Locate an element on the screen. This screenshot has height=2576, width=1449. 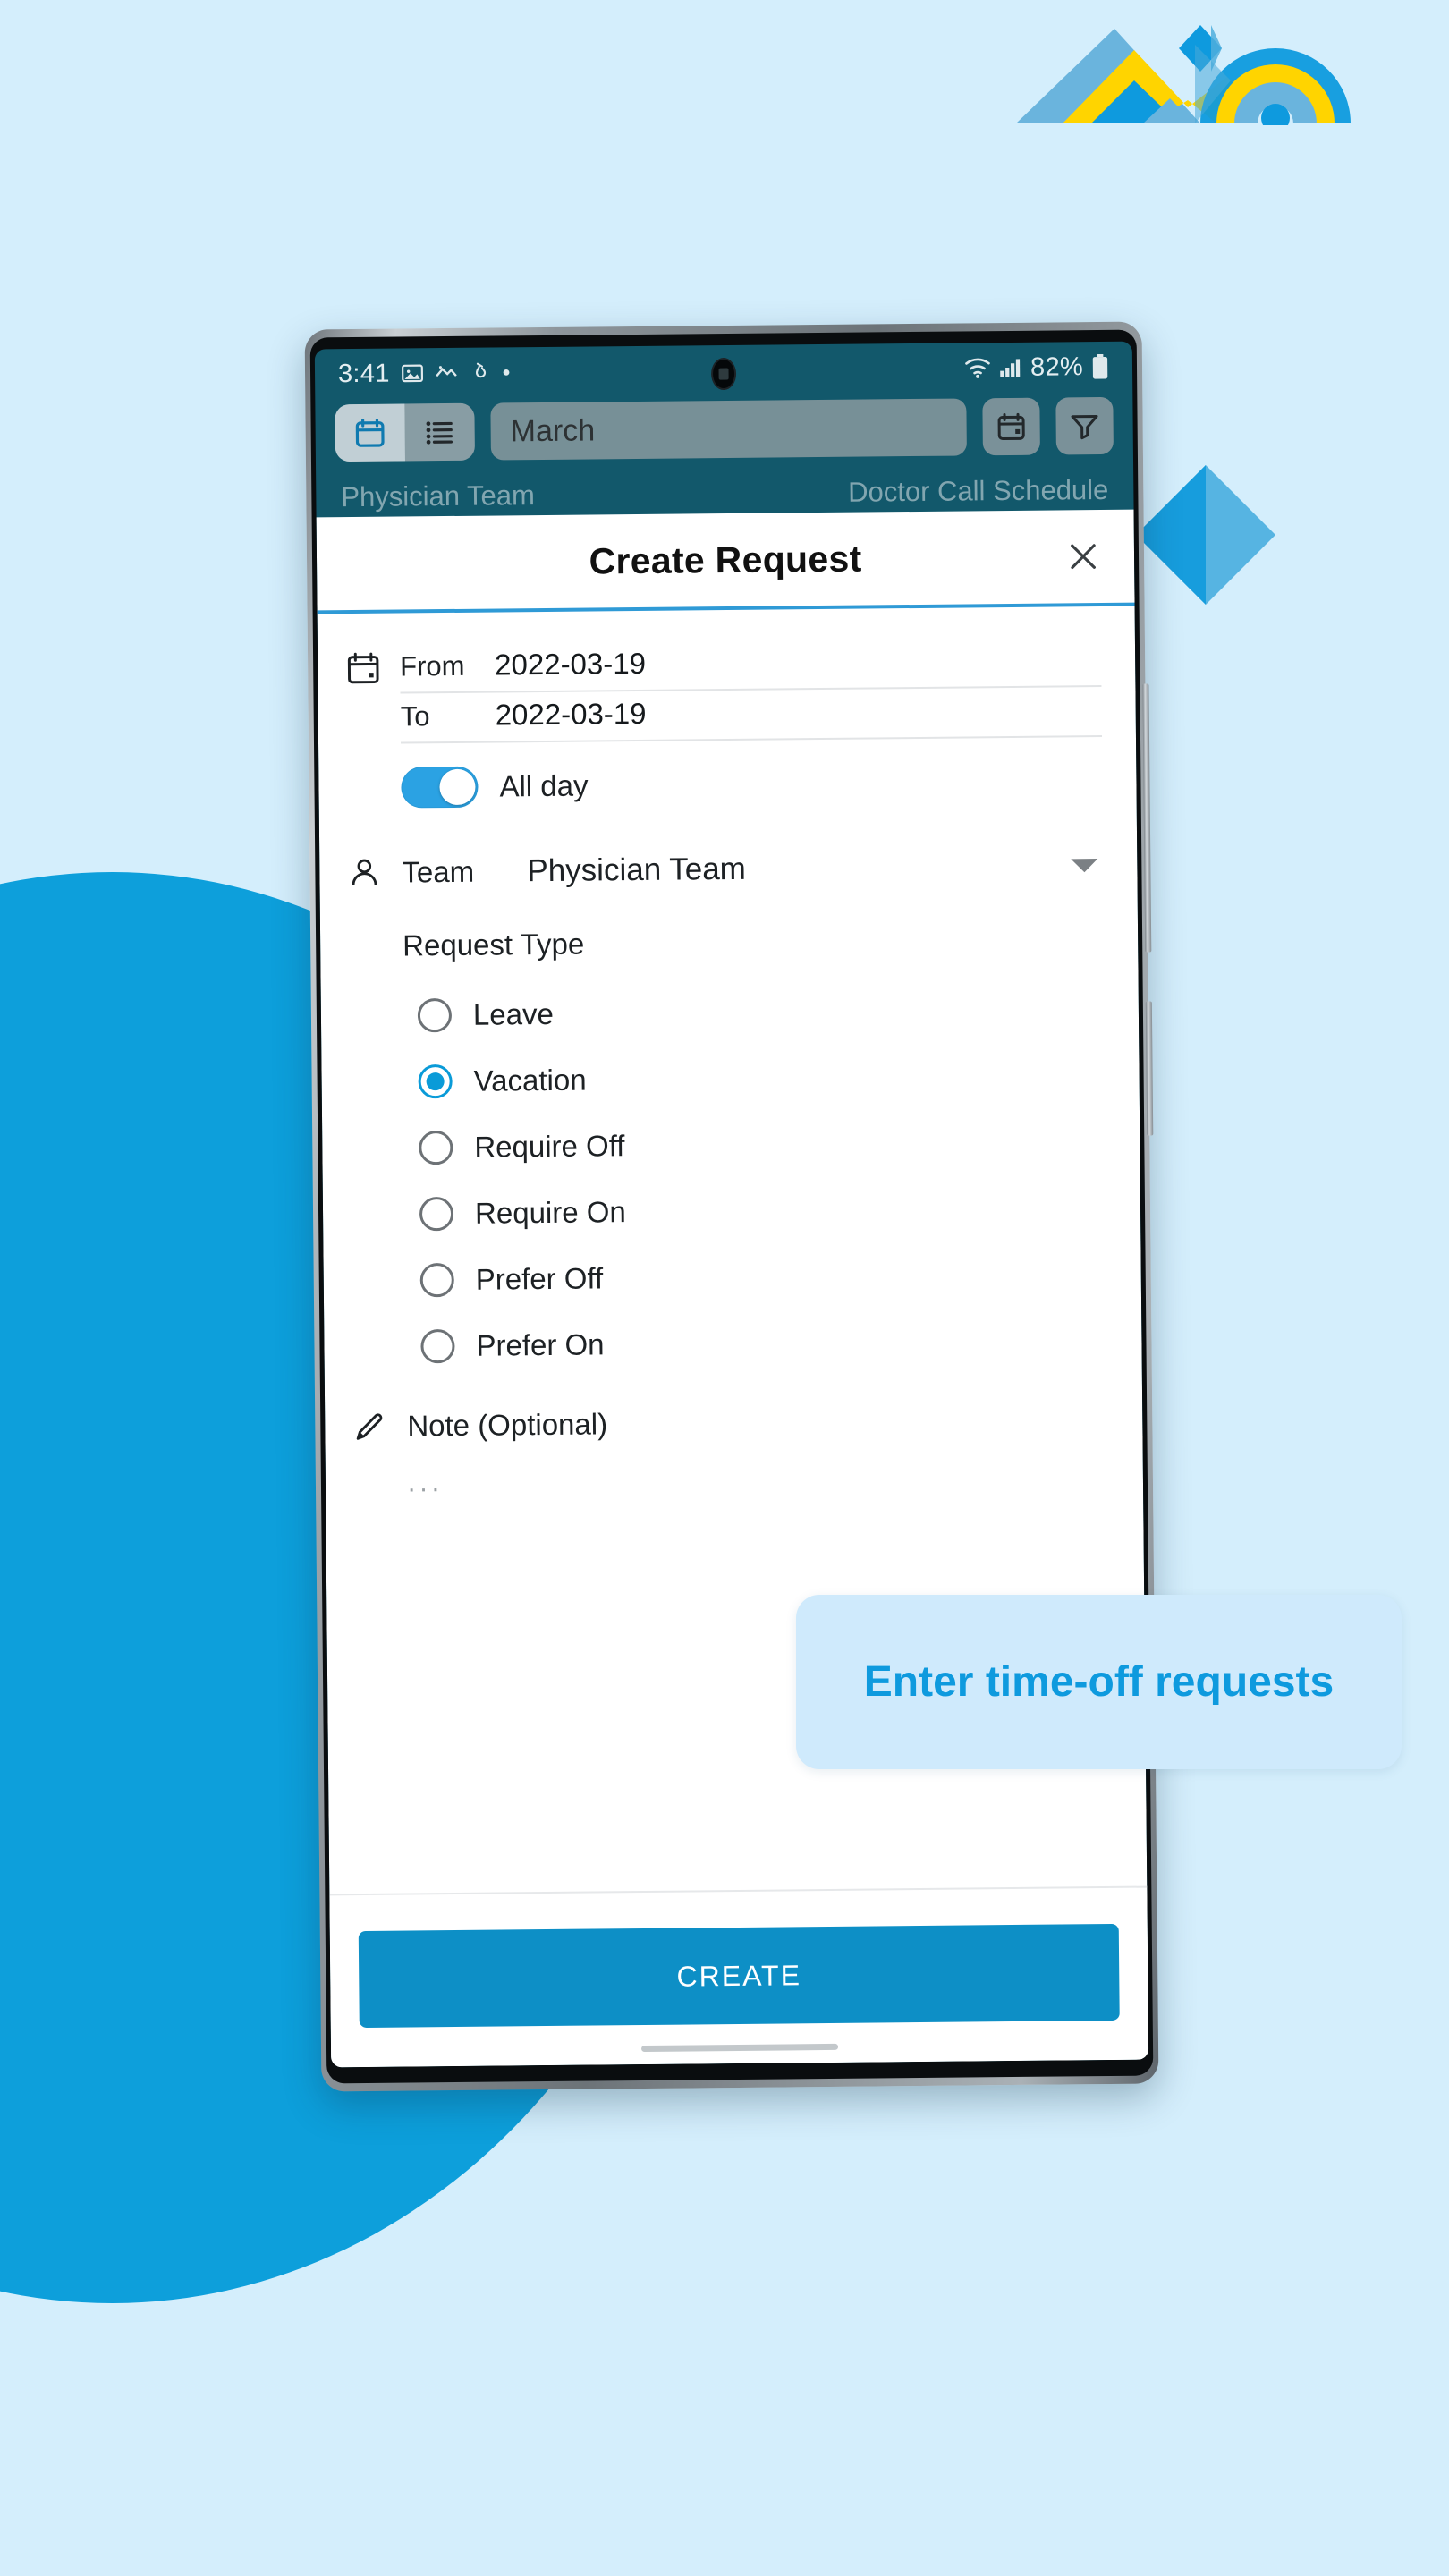
calendar-view-tab is located at coordinates (370, 432).